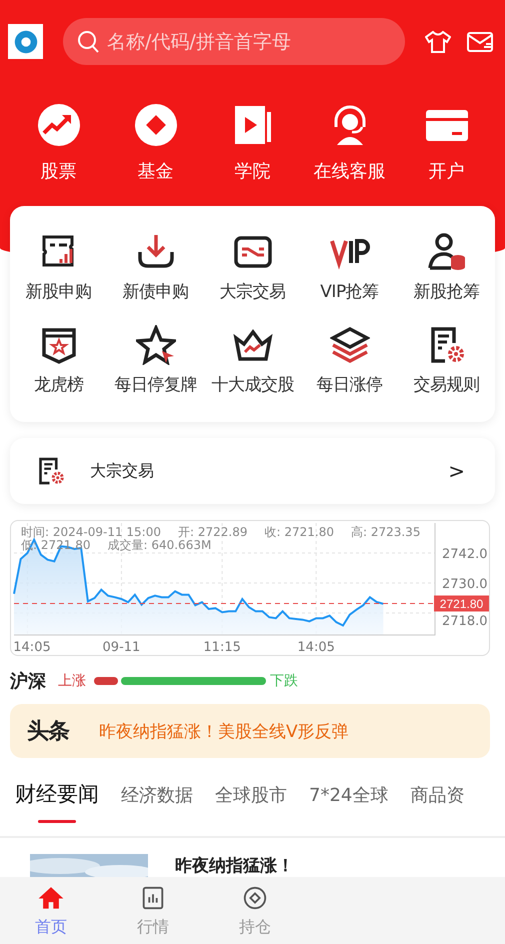 This screenshot has width=505, height=944. Describe the element at coordinates (350, 345) in the screenshot. I see `layers-icon` at that location.